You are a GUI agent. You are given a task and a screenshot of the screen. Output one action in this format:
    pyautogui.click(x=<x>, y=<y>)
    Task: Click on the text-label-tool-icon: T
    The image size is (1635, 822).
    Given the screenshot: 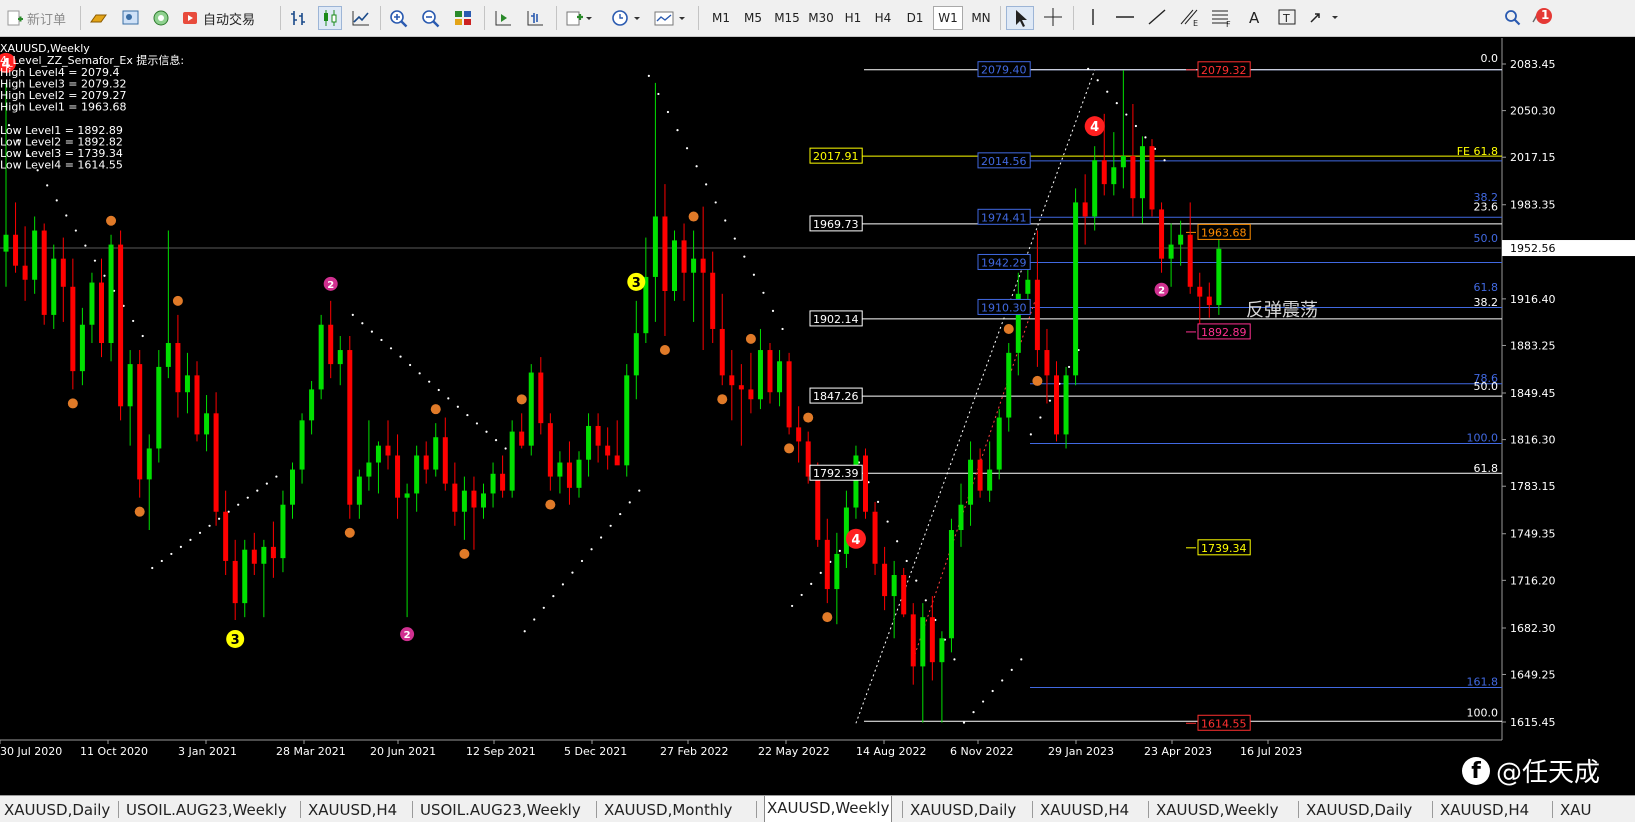 What is the action you would take?
    pyautogui.click(x=1288, y=18)
    